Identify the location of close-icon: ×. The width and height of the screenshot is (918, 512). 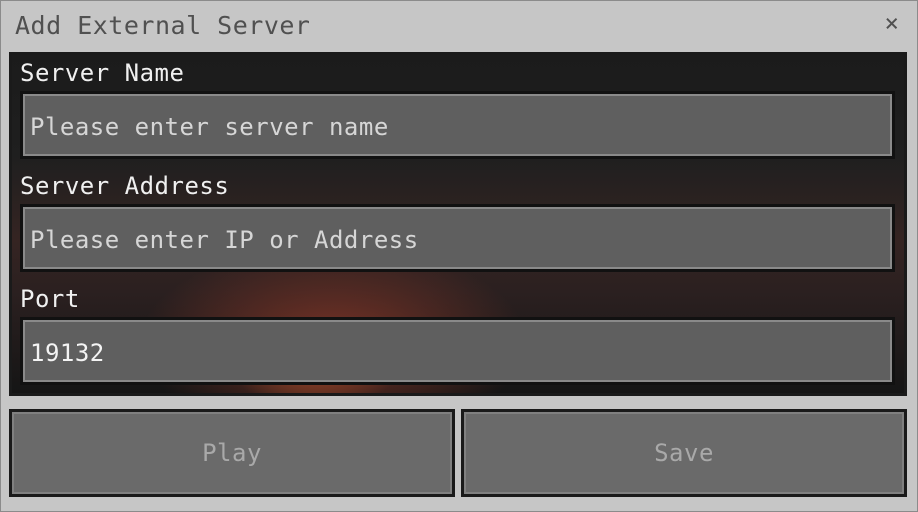
(892, 23).